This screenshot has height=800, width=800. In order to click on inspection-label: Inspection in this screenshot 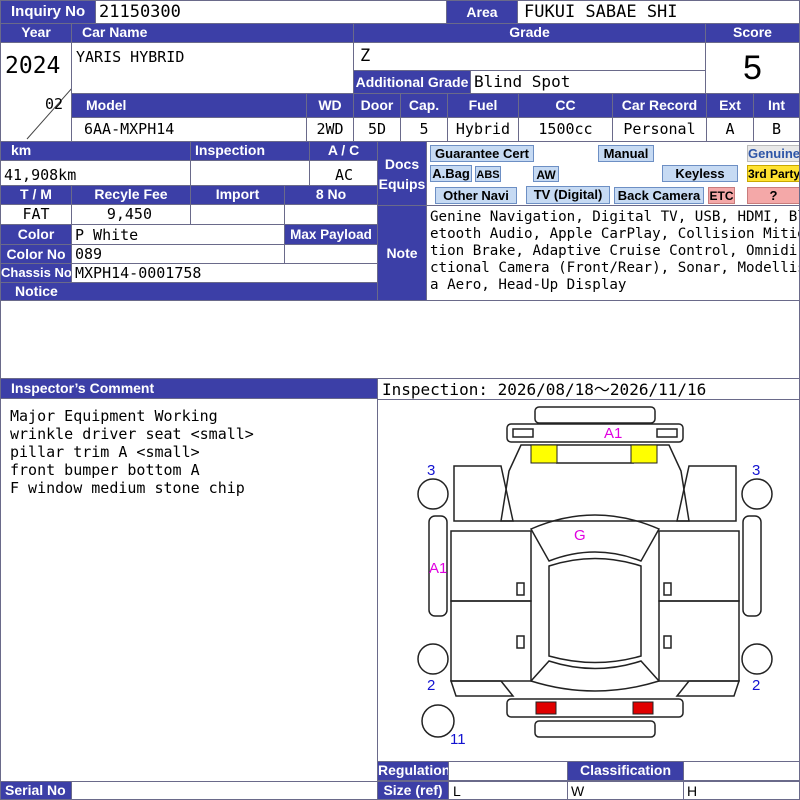, I will do `click(250, 151)`.